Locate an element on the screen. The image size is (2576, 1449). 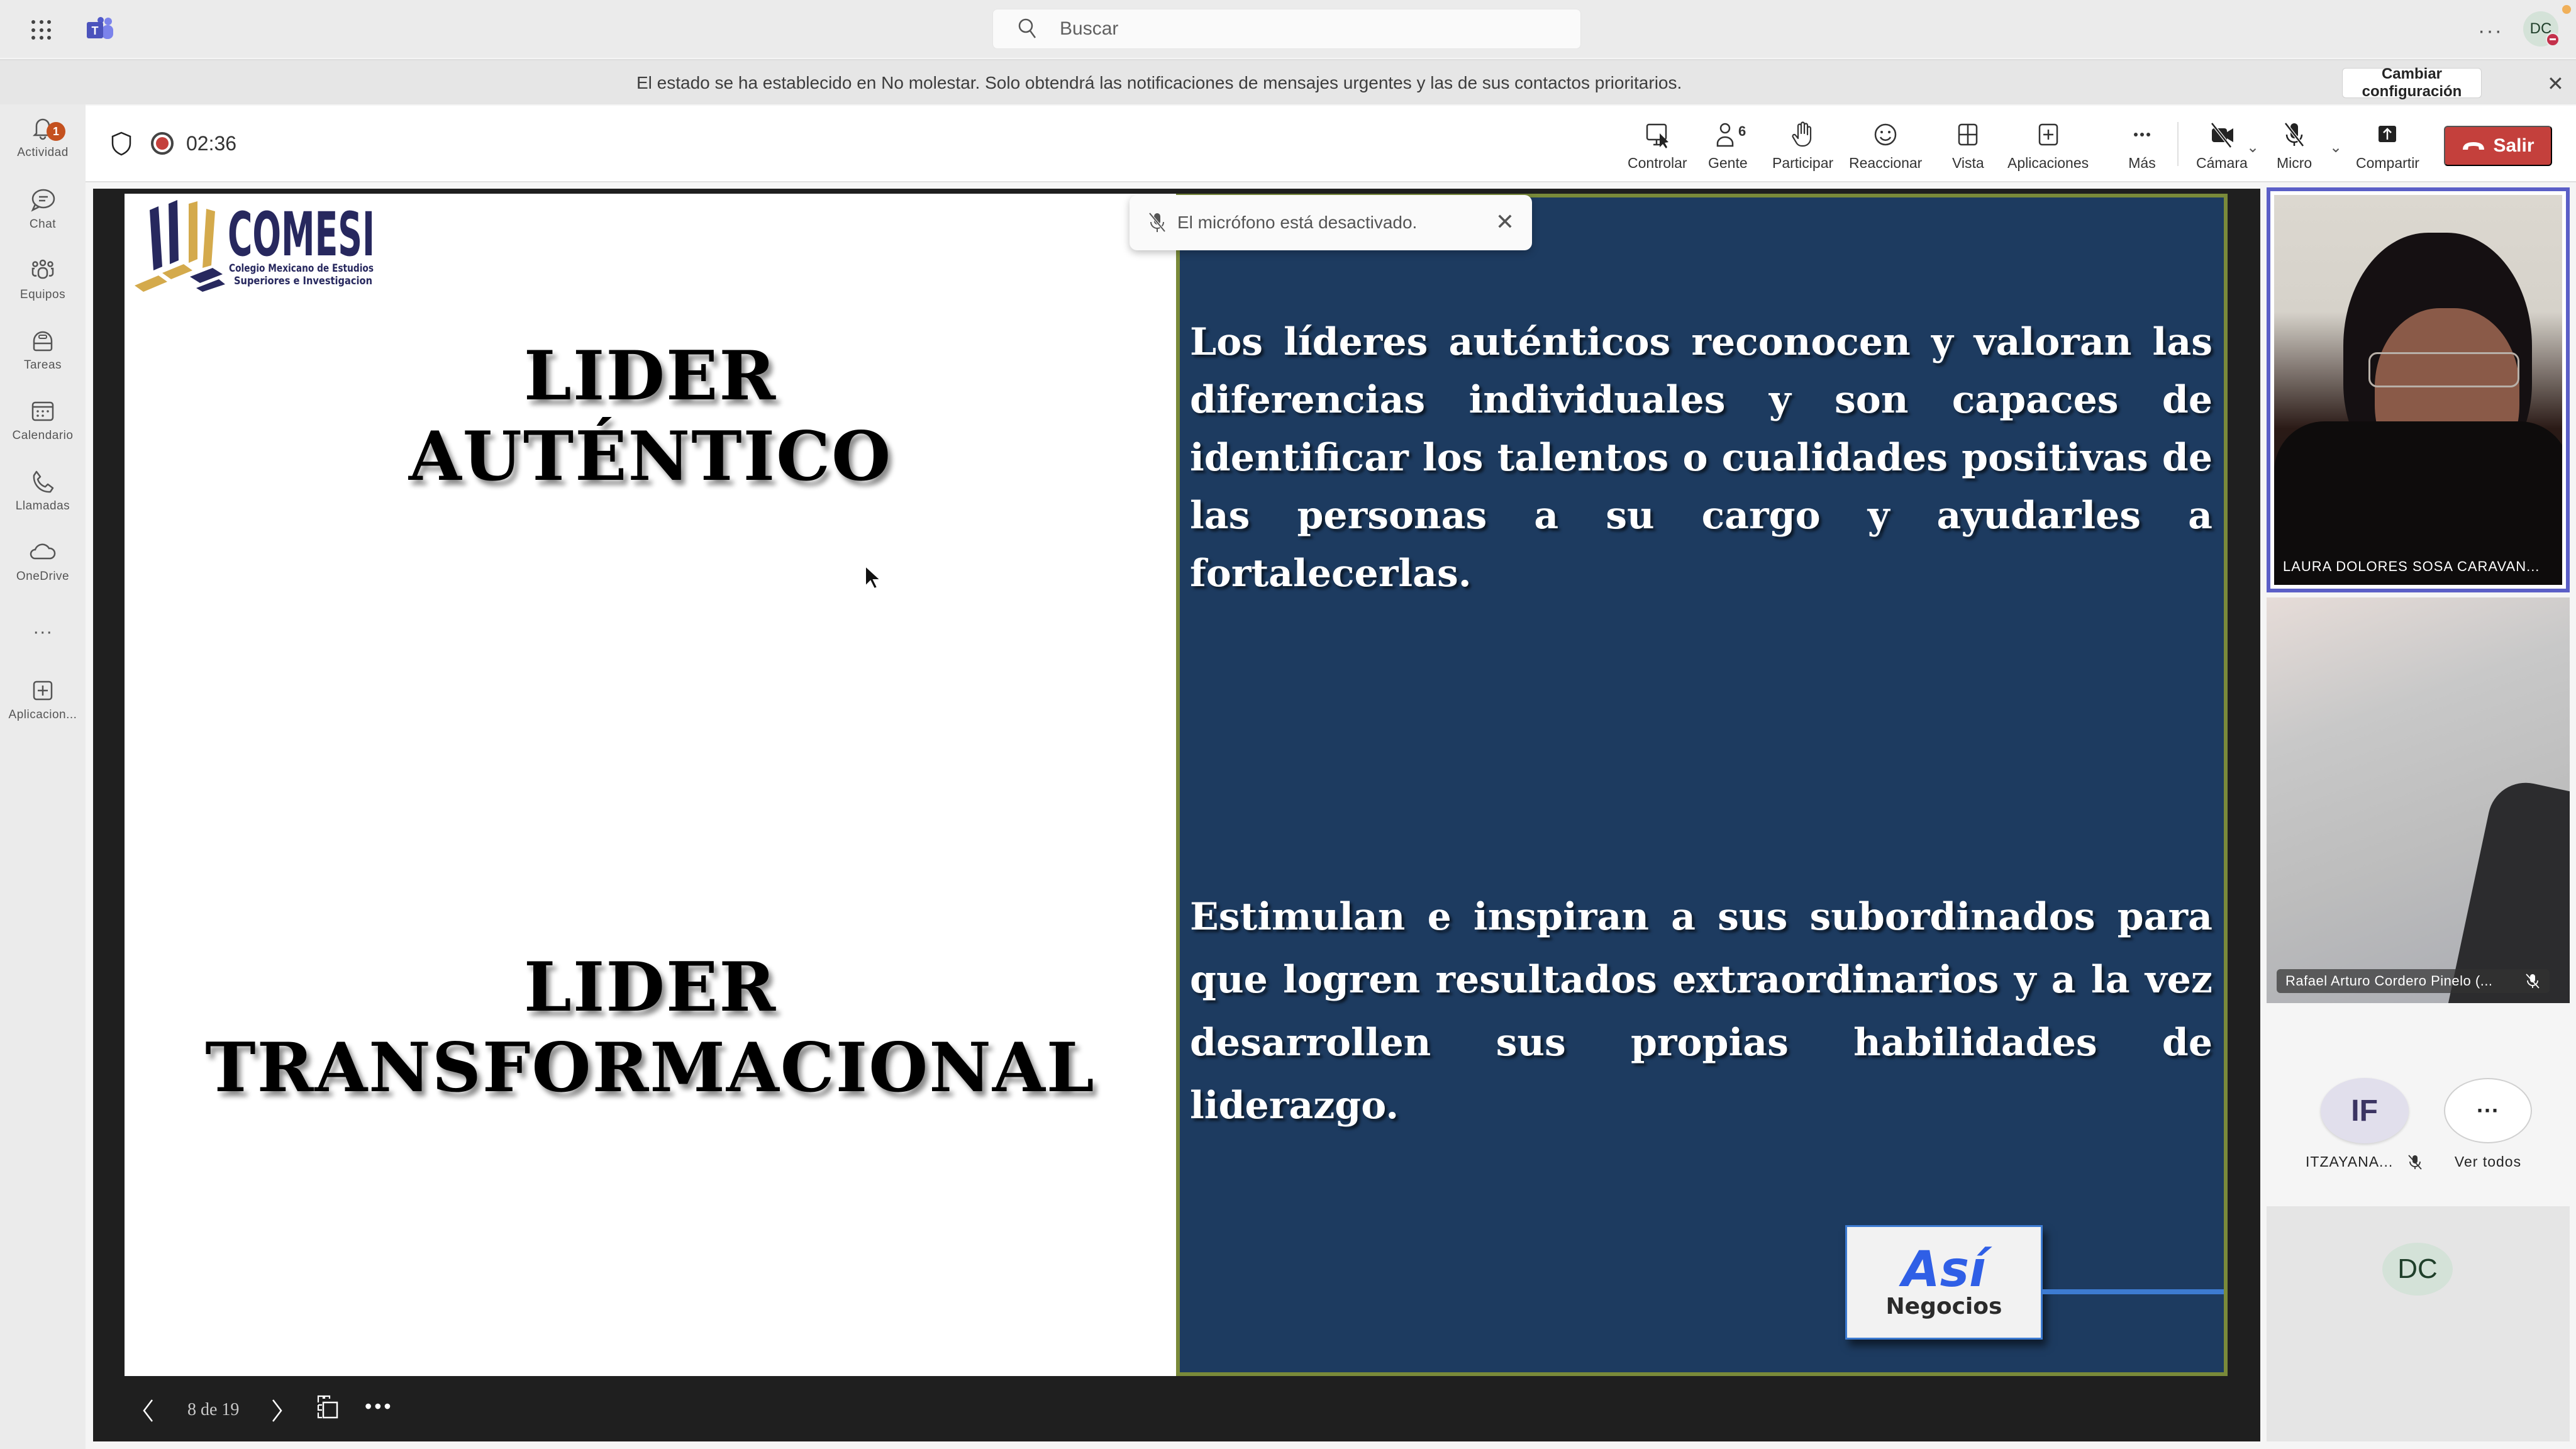
rail-item-calendario: Calendario is located at coordinates (43, 428).